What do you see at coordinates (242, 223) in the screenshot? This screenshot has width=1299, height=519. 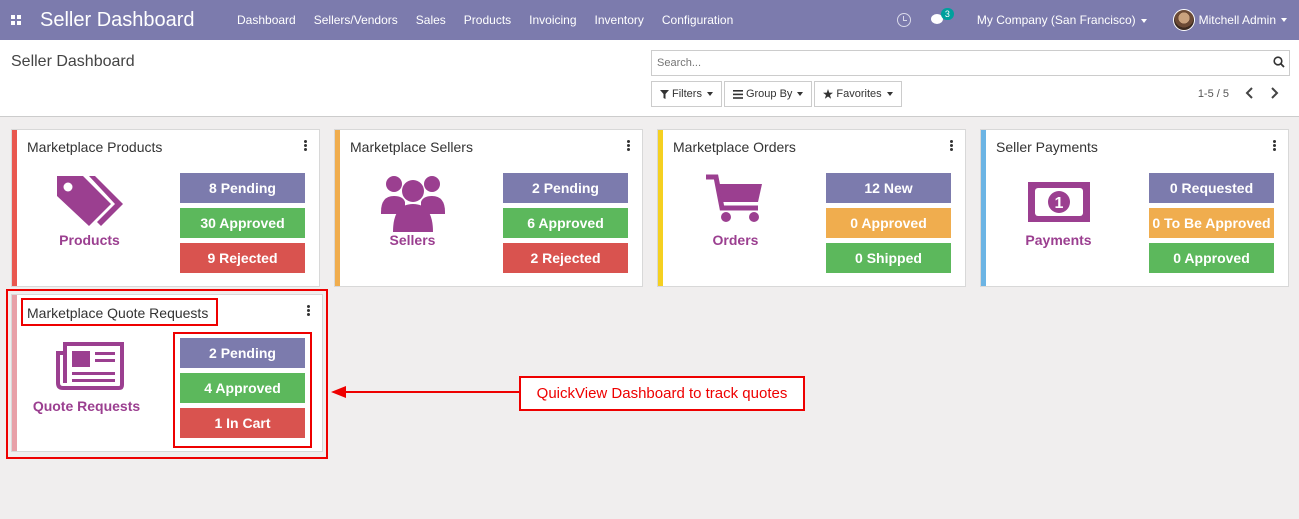 I see `stat-button: 30 Approved` at bounding box center [242, 223].